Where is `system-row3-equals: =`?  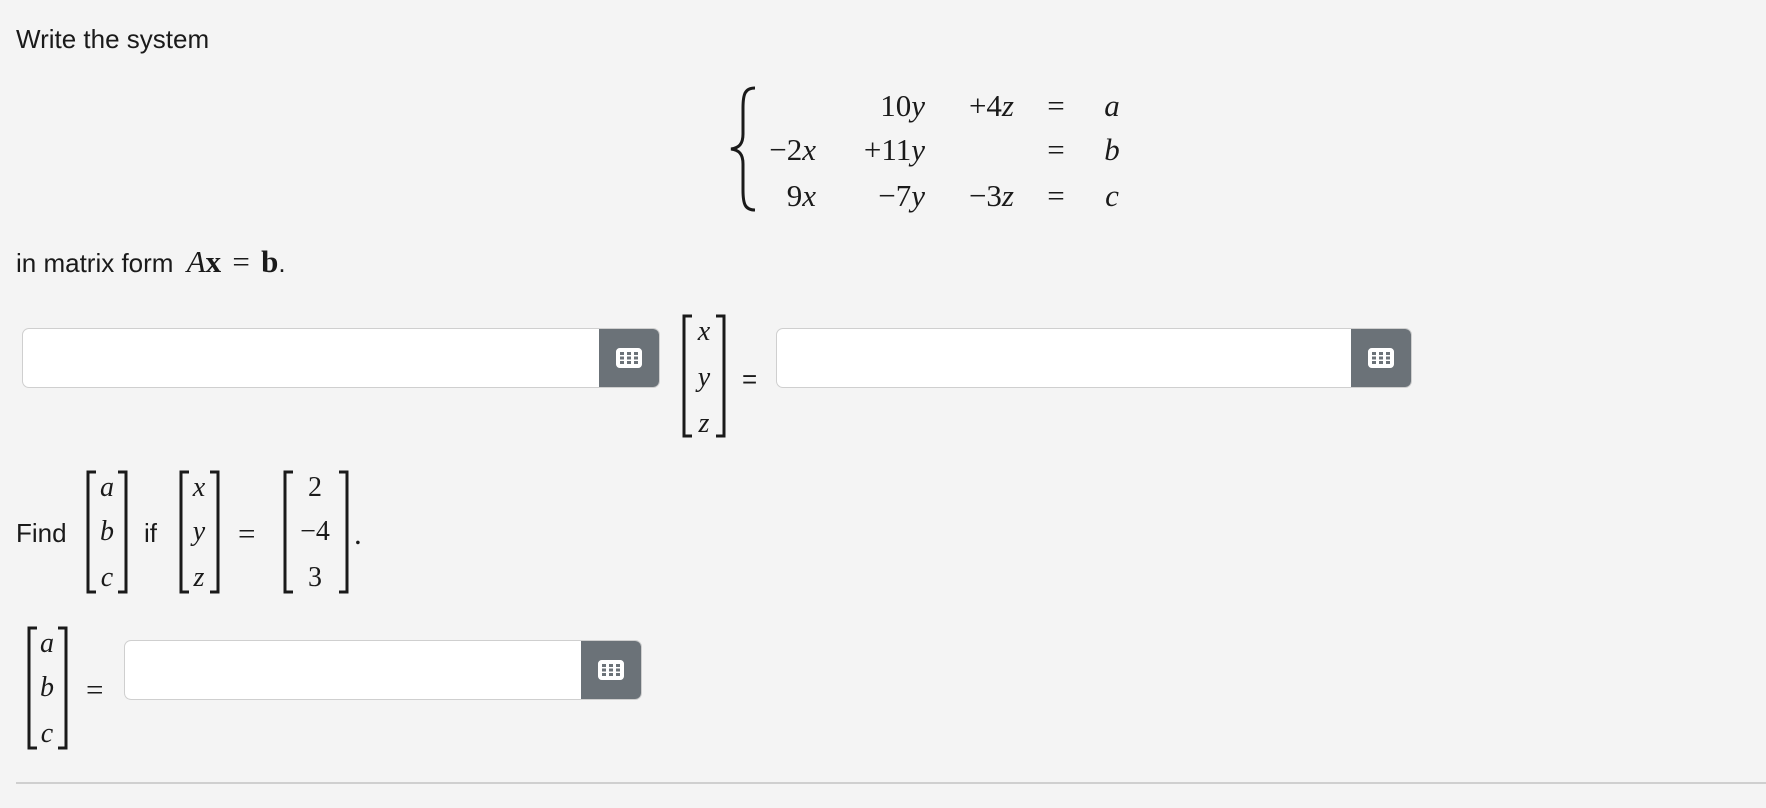
system-row3-equals: = is located at coordinates (1056, 195).